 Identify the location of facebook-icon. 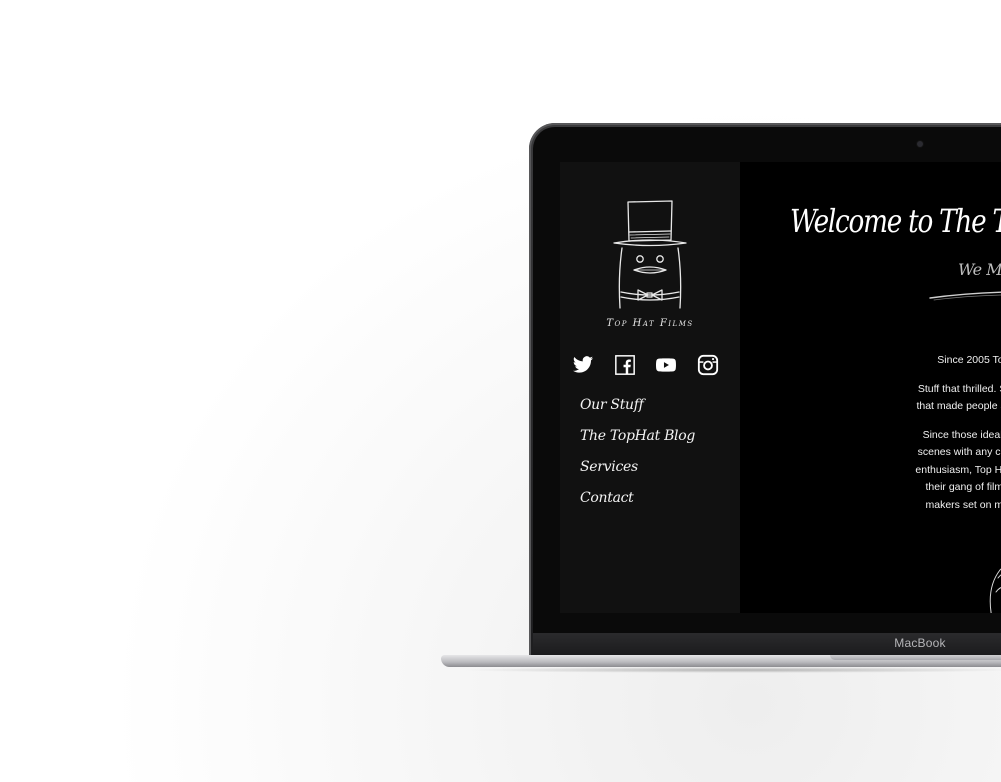
(625, 365).